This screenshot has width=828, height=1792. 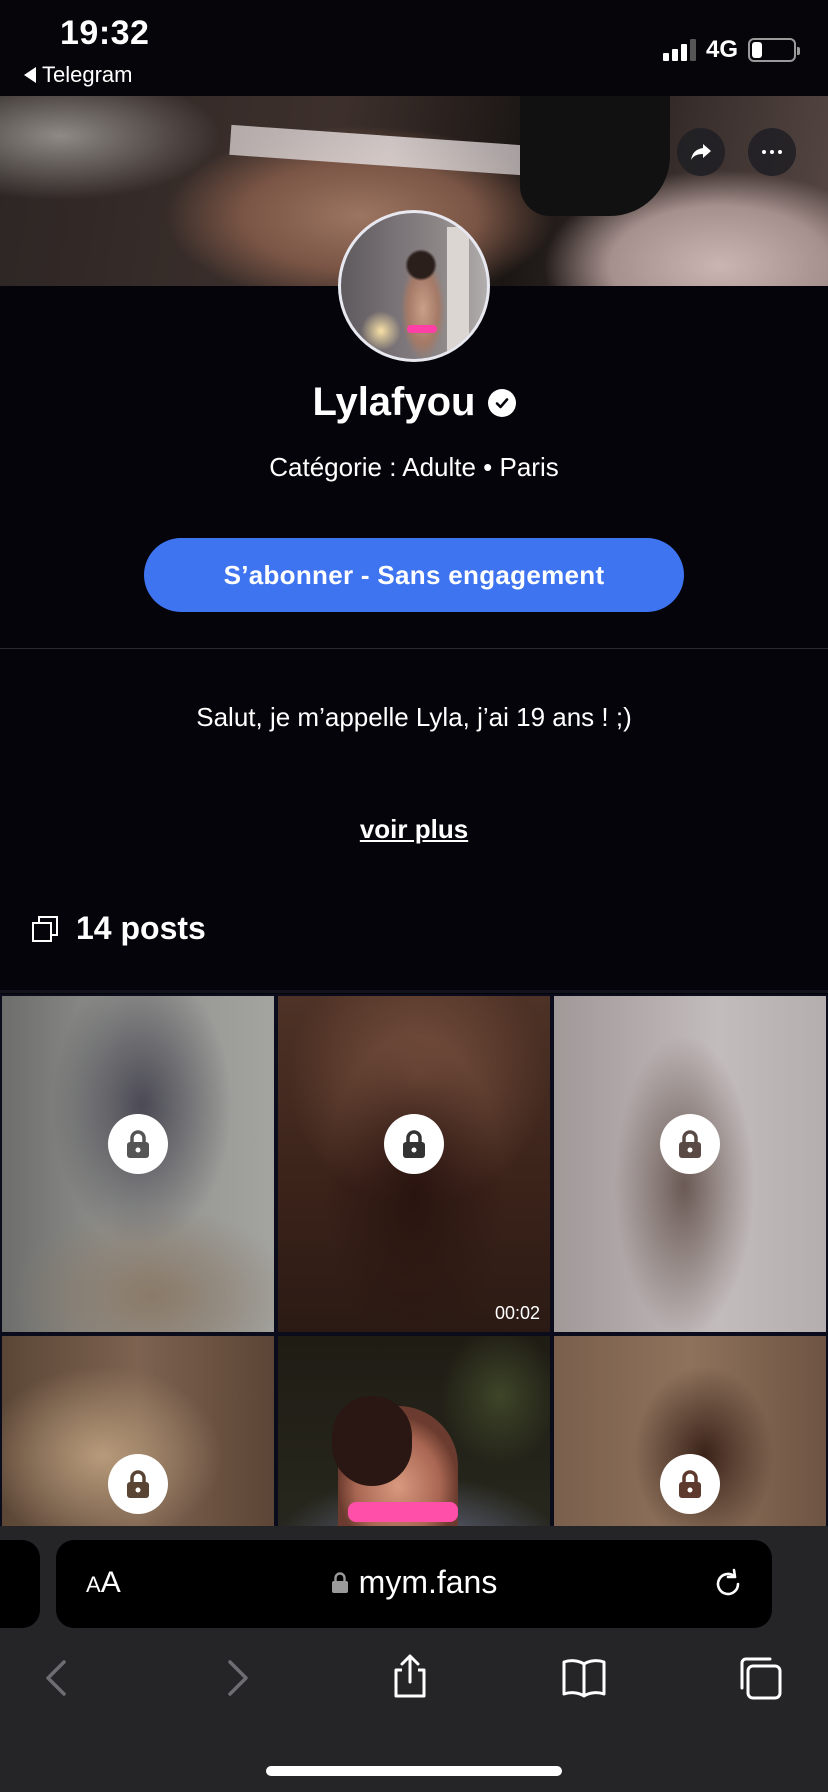 I want to click on more-icon, so click(x=772, y=152).